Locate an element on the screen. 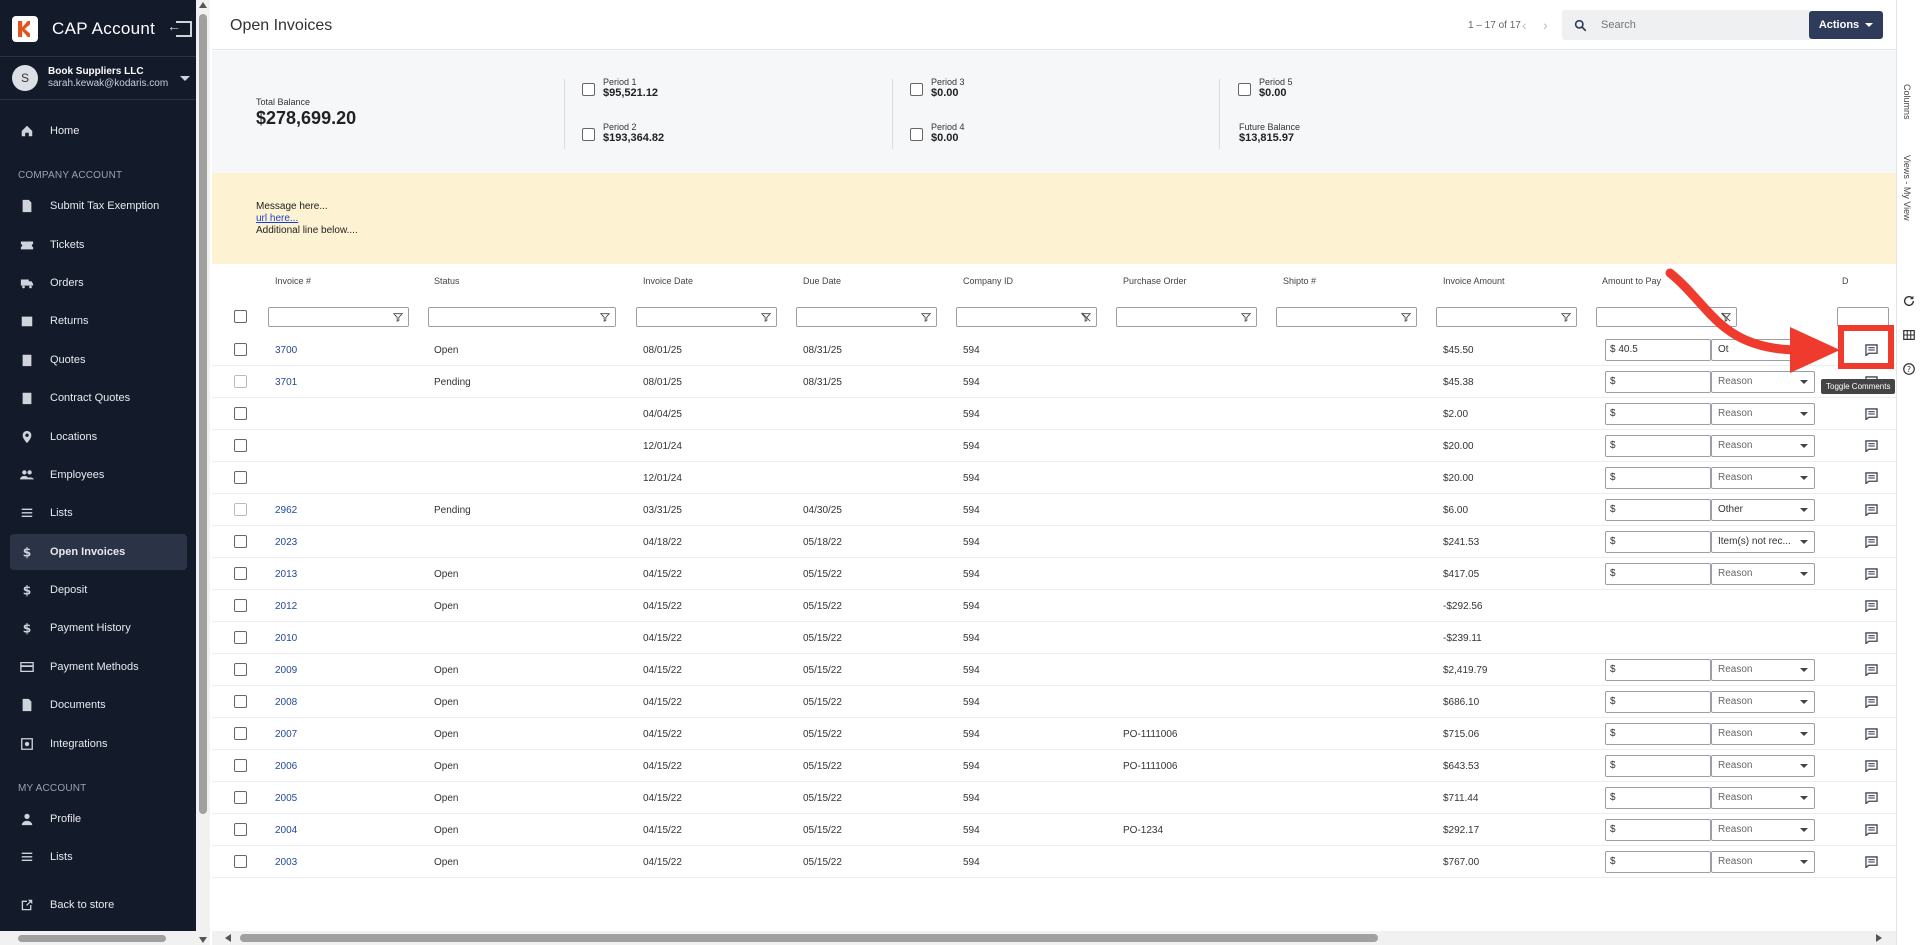 Image resolution: width=1920 pixels, height=945 pixels. column-header-d: D is located at coordinates (1845, 281).